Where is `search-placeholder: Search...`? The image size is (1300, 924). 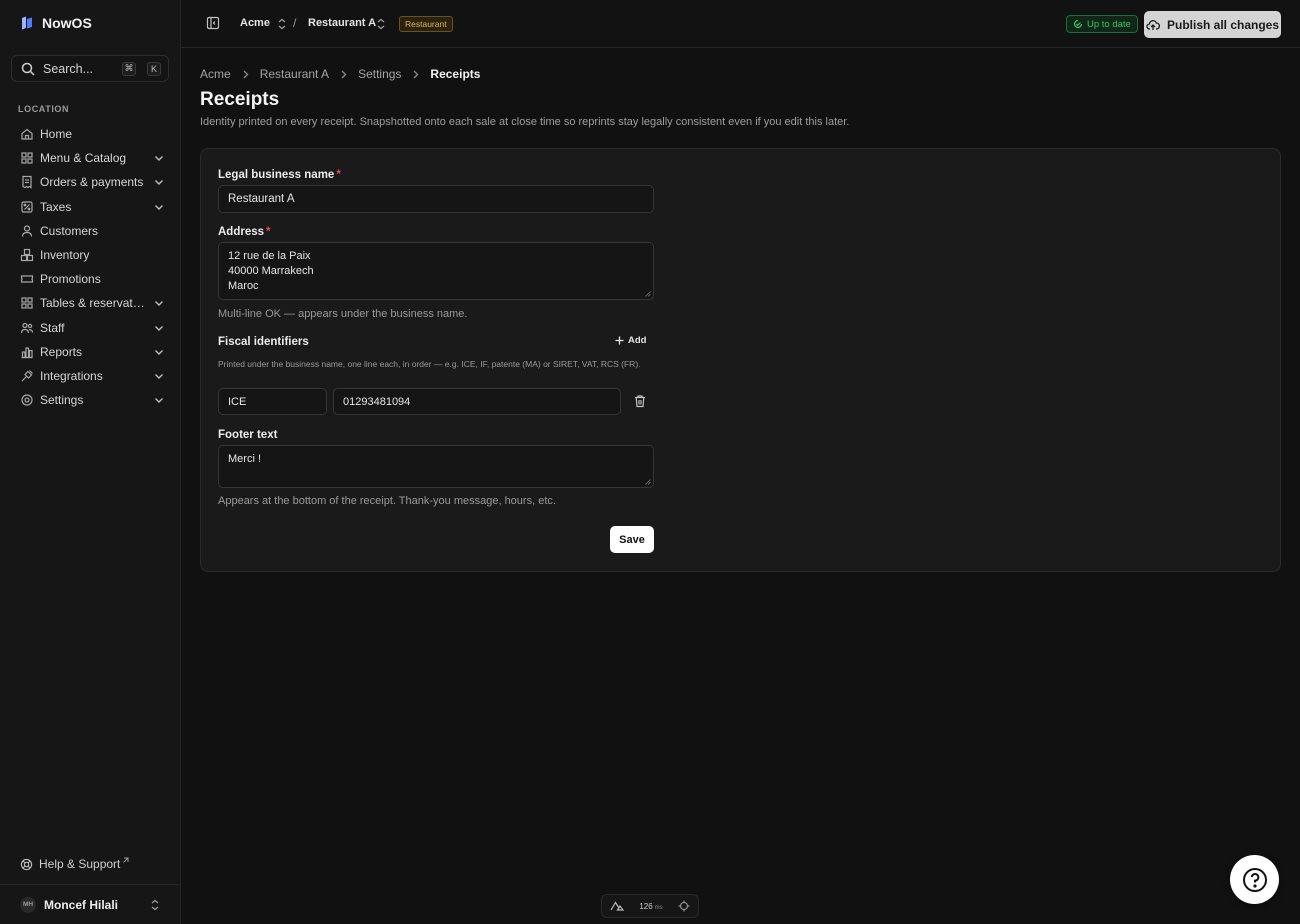
search-placeholder: Search... is located at coordinates (68, 68).